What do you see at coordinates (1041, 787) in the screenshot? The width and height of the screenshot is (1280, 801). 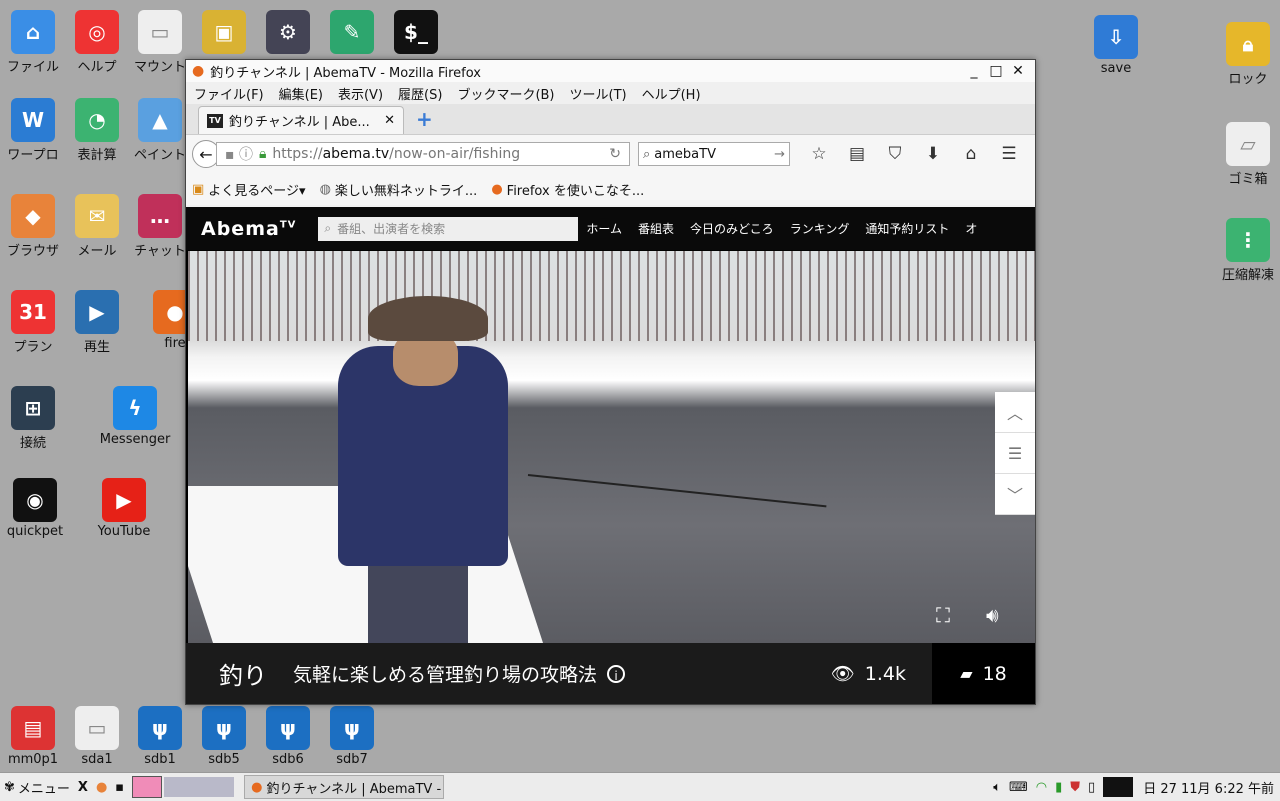 I see `wifi-icon: ◠` at bounding box center [1041, 787].